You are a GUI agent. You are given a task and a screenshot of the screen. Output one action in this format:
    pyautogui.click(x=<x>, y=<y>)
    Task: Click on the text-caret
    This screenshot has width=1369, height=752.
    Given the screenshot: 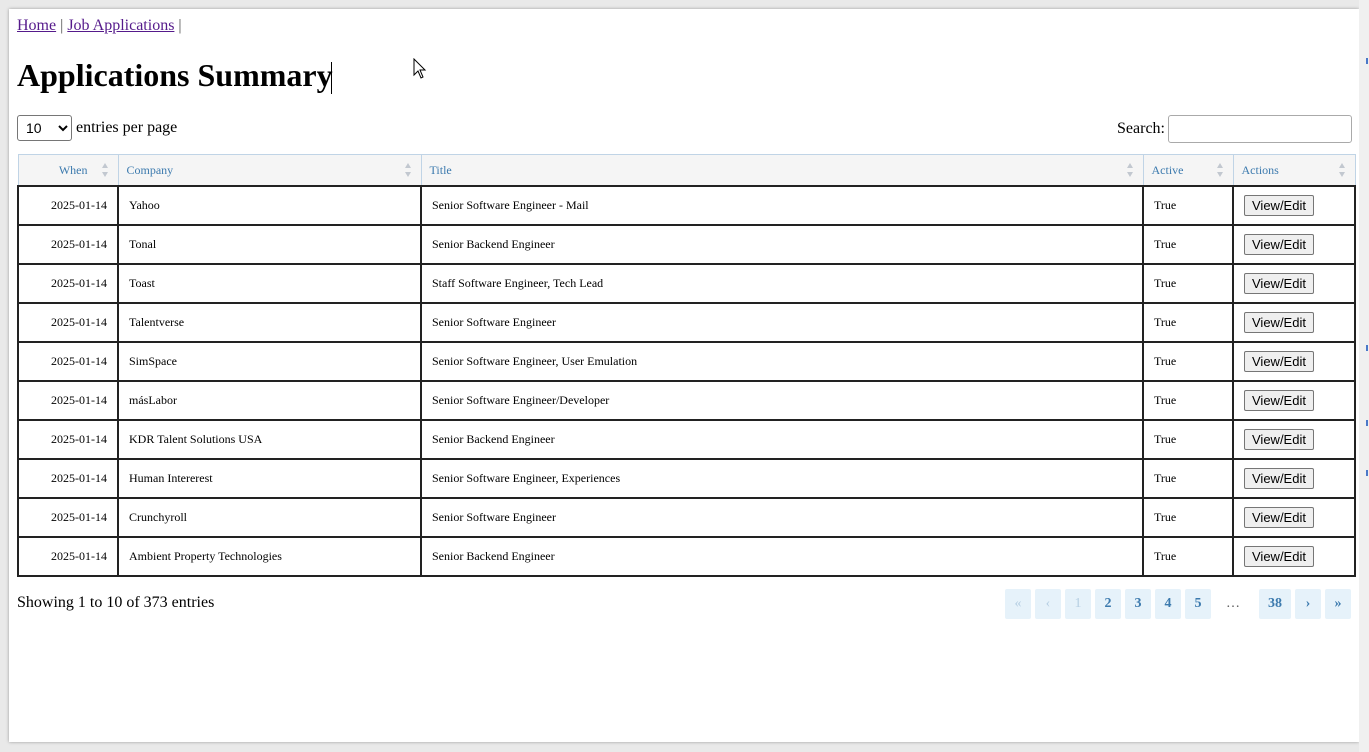 What is the action you would take?
    pyautogui.click(x=331, y=78)
    